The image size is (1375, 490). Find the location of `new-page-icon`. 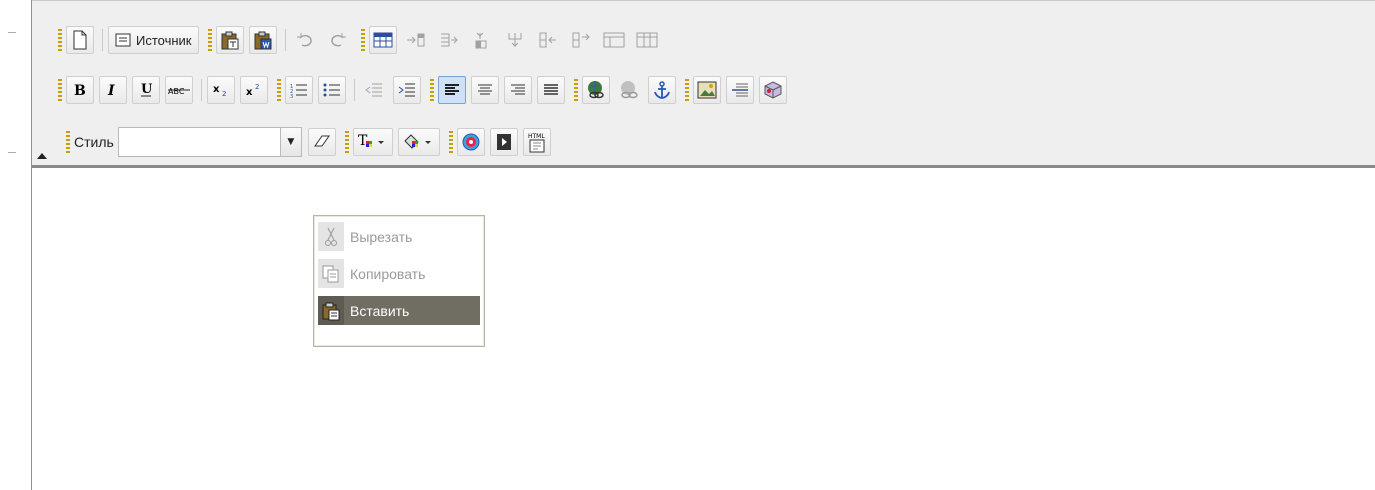

new-page-icon is located at coordinates (80, 40).